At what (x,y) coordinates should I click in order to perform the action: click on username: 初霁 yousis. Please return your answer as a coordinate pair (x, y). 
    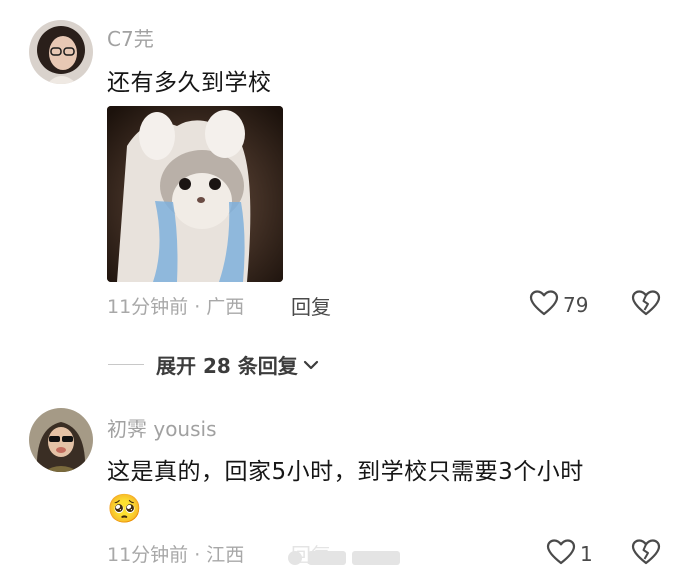
    Looking at the image, I should click on (162, 427).